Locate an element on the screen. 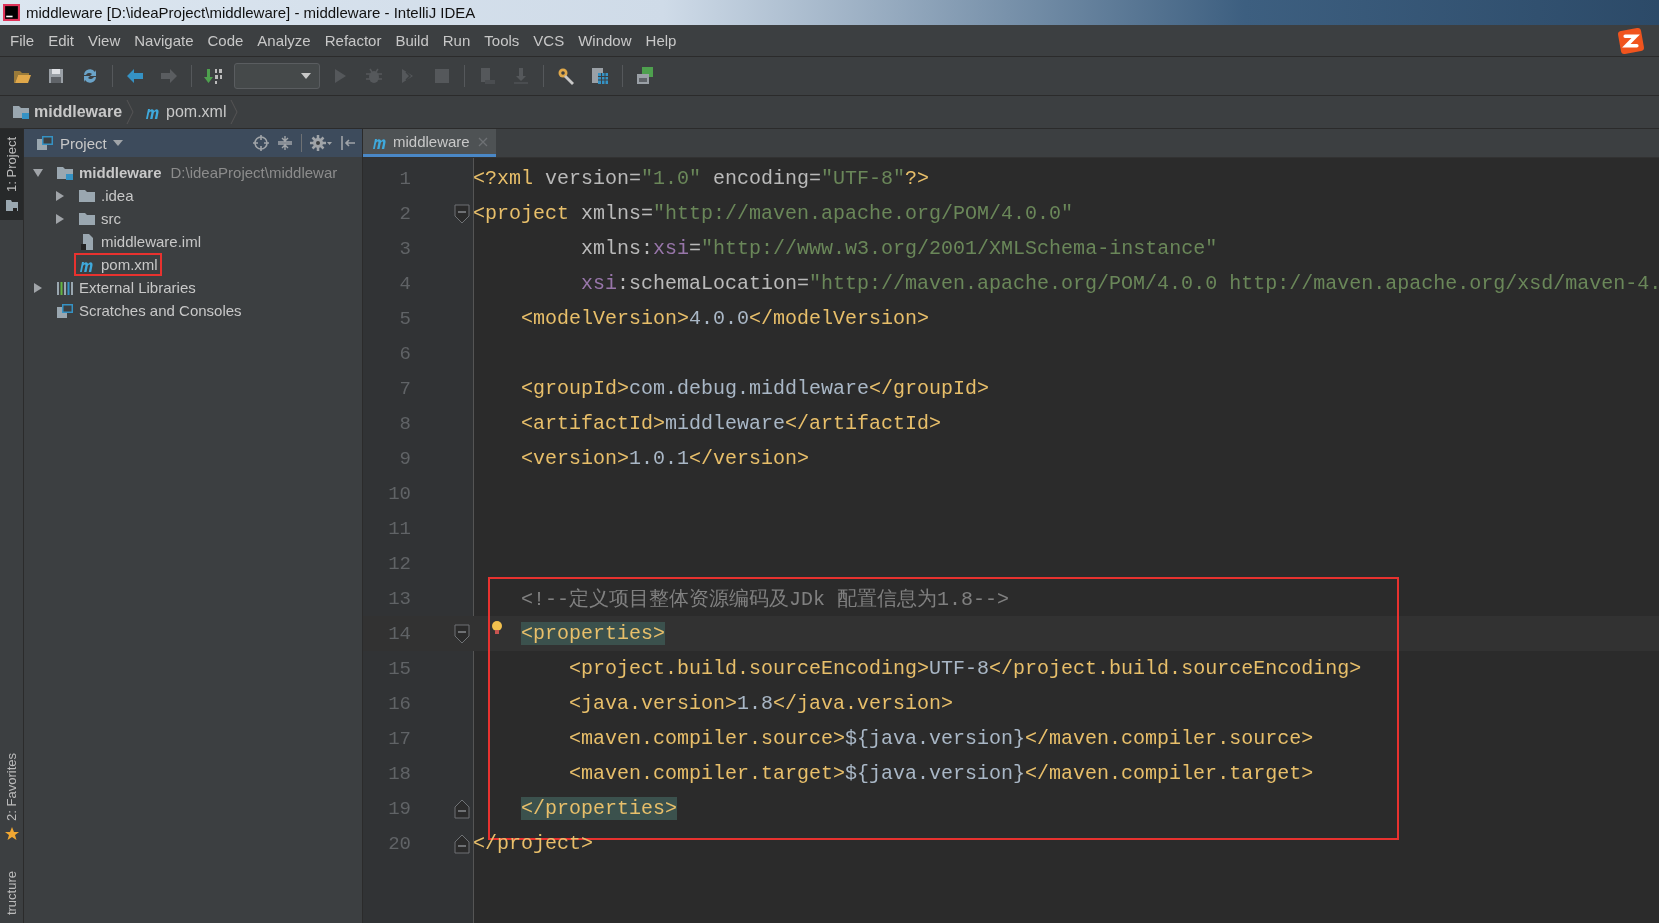 This screenshot has height=923, width=1659. side-tool-tab: 2: Favorites is located at coordinates (11, 797).